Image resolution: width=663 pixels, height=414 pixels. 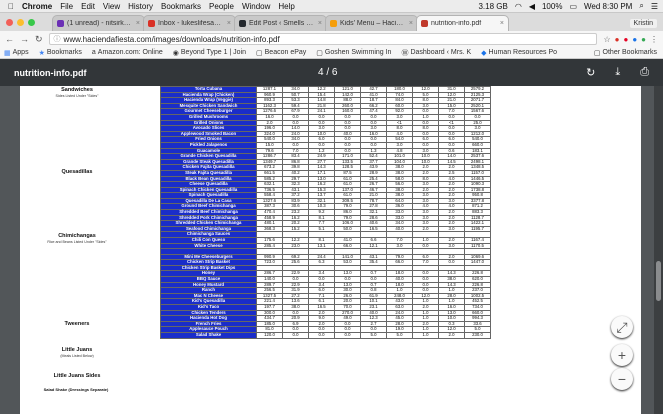 What do you see at coordinates (16, 53) in the screenshot?
I see `bookmark-apps: ▦ Apps` at bounding box center [16, 53].